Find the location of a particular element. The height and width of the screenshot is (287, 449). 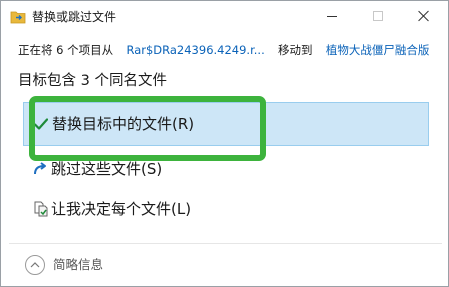

skip-files-option: 跳过这些文件(S) is located at coordinates (226, 169).